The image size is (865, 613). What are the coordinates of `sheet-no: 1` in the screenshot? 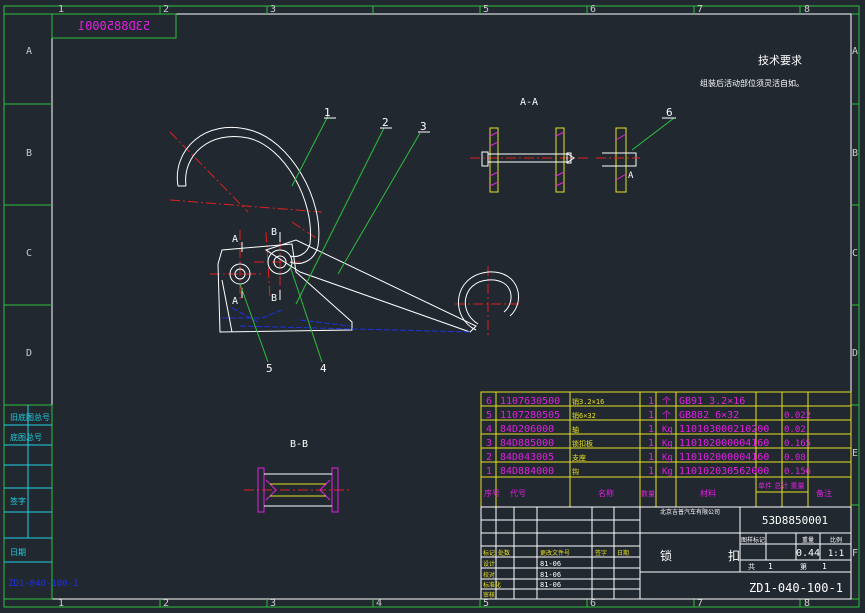 It's located at (824, 566).